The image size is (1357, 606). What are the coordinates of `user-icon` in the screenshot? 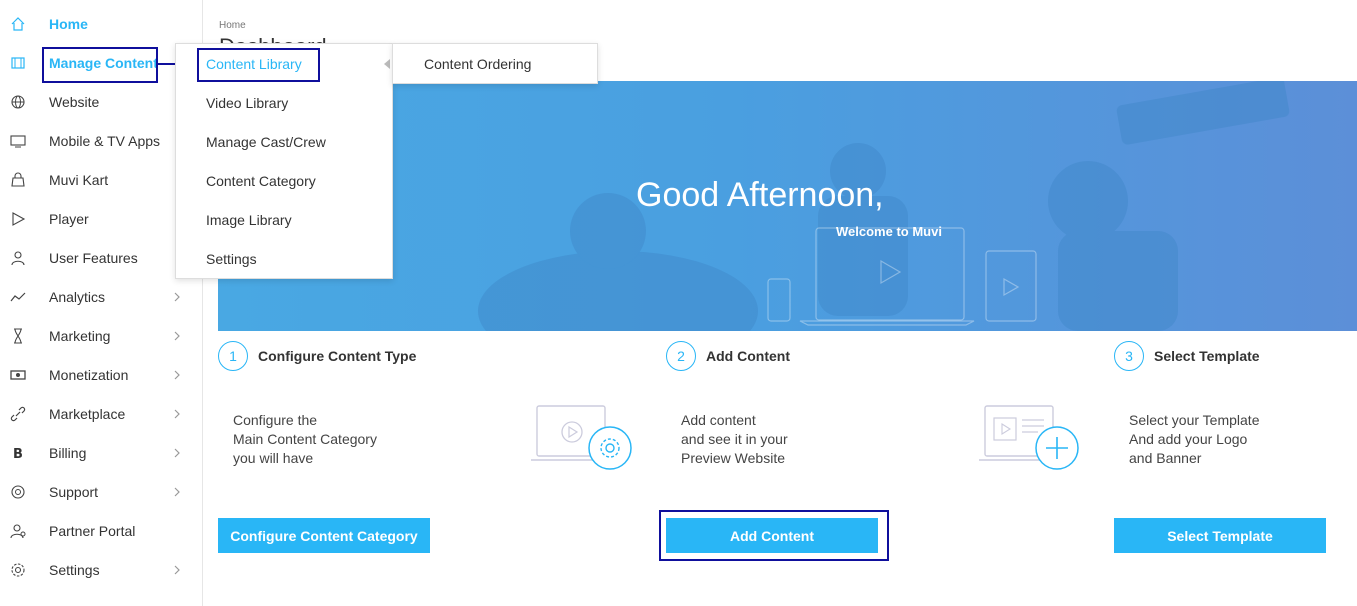 It's located at (18, 258).